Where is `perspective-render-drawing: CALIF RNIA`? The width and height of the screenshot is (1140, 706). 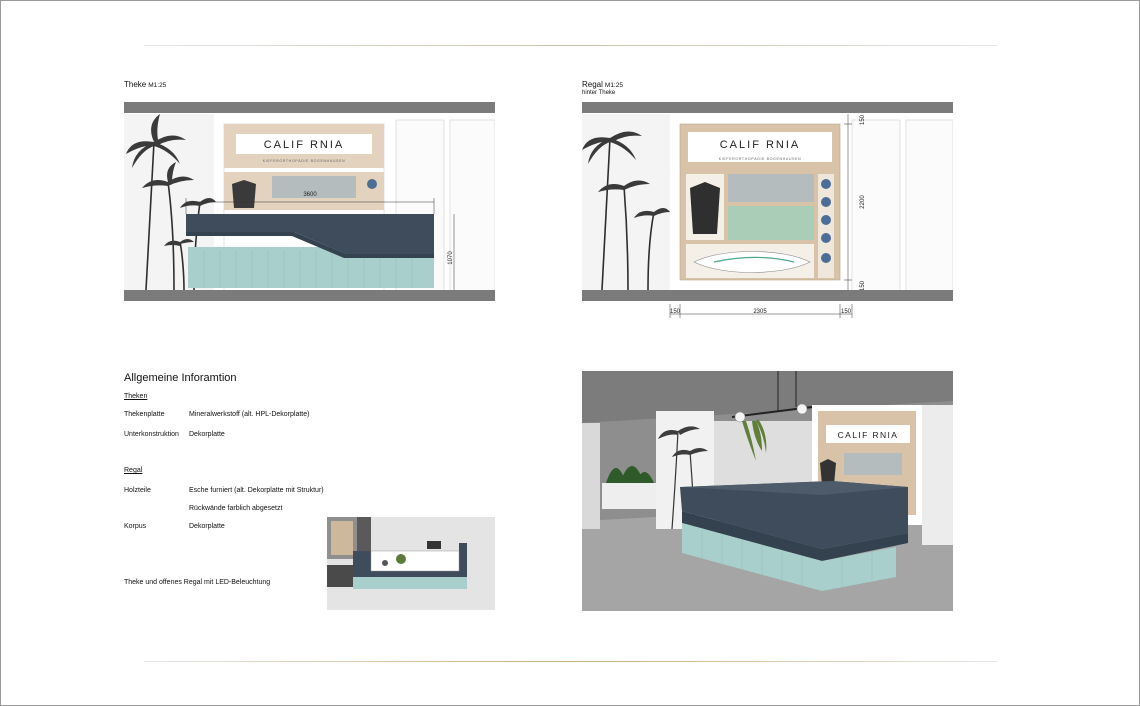
perspective-render-drawing: CALIF RNIA is located at coordinates (767, 491).